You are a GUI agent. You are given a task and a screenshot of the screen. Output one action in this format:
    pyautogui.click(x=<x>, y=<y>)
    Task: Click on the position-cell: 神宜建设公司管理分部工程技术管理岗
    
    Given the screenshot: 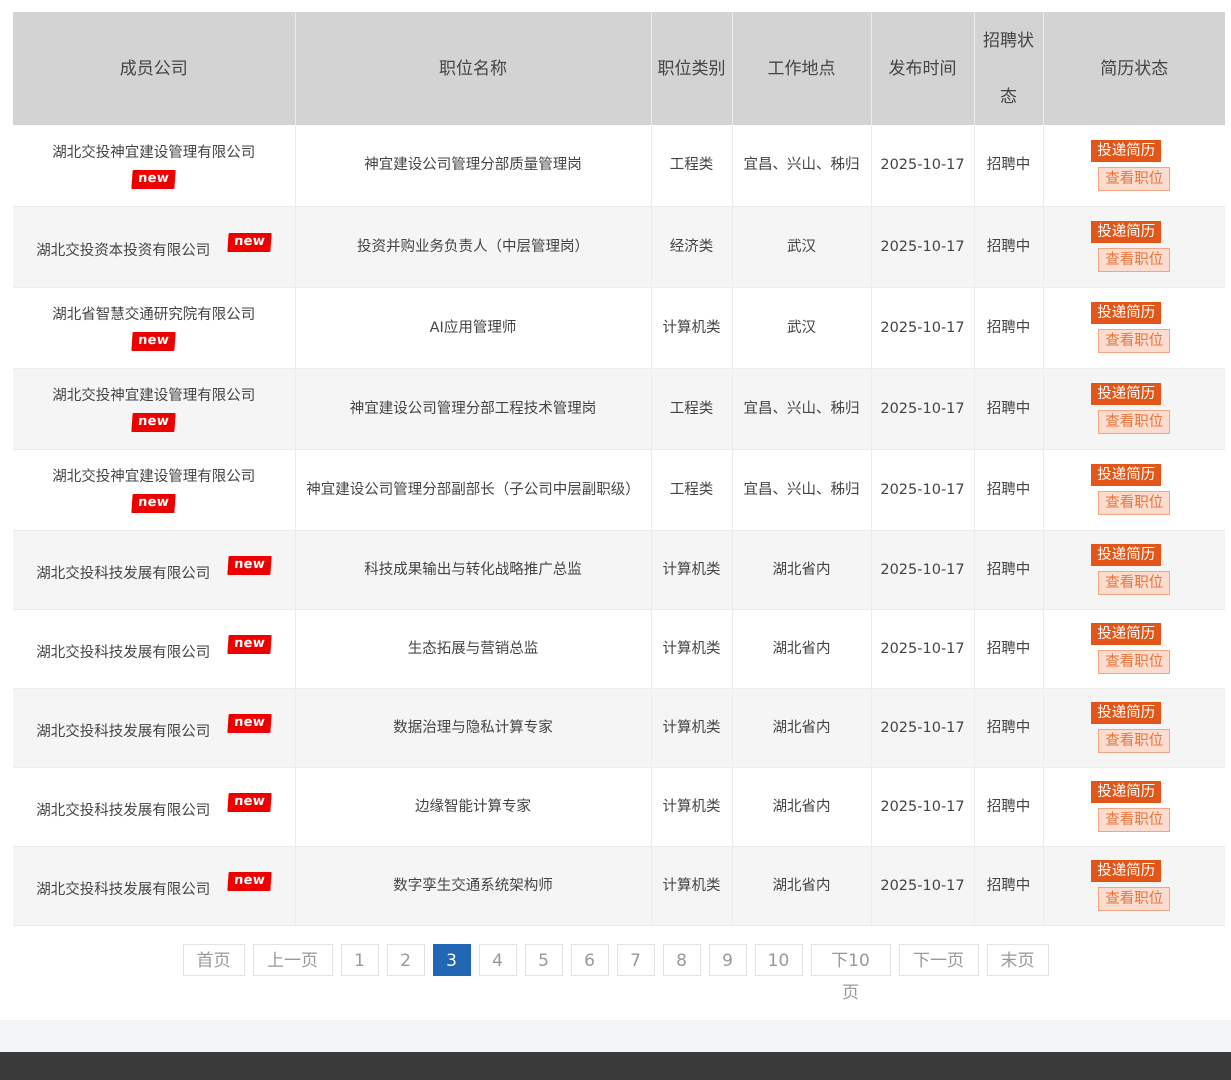 What is the action you would take?
    pyautogui.click(x=473, y=409)
    